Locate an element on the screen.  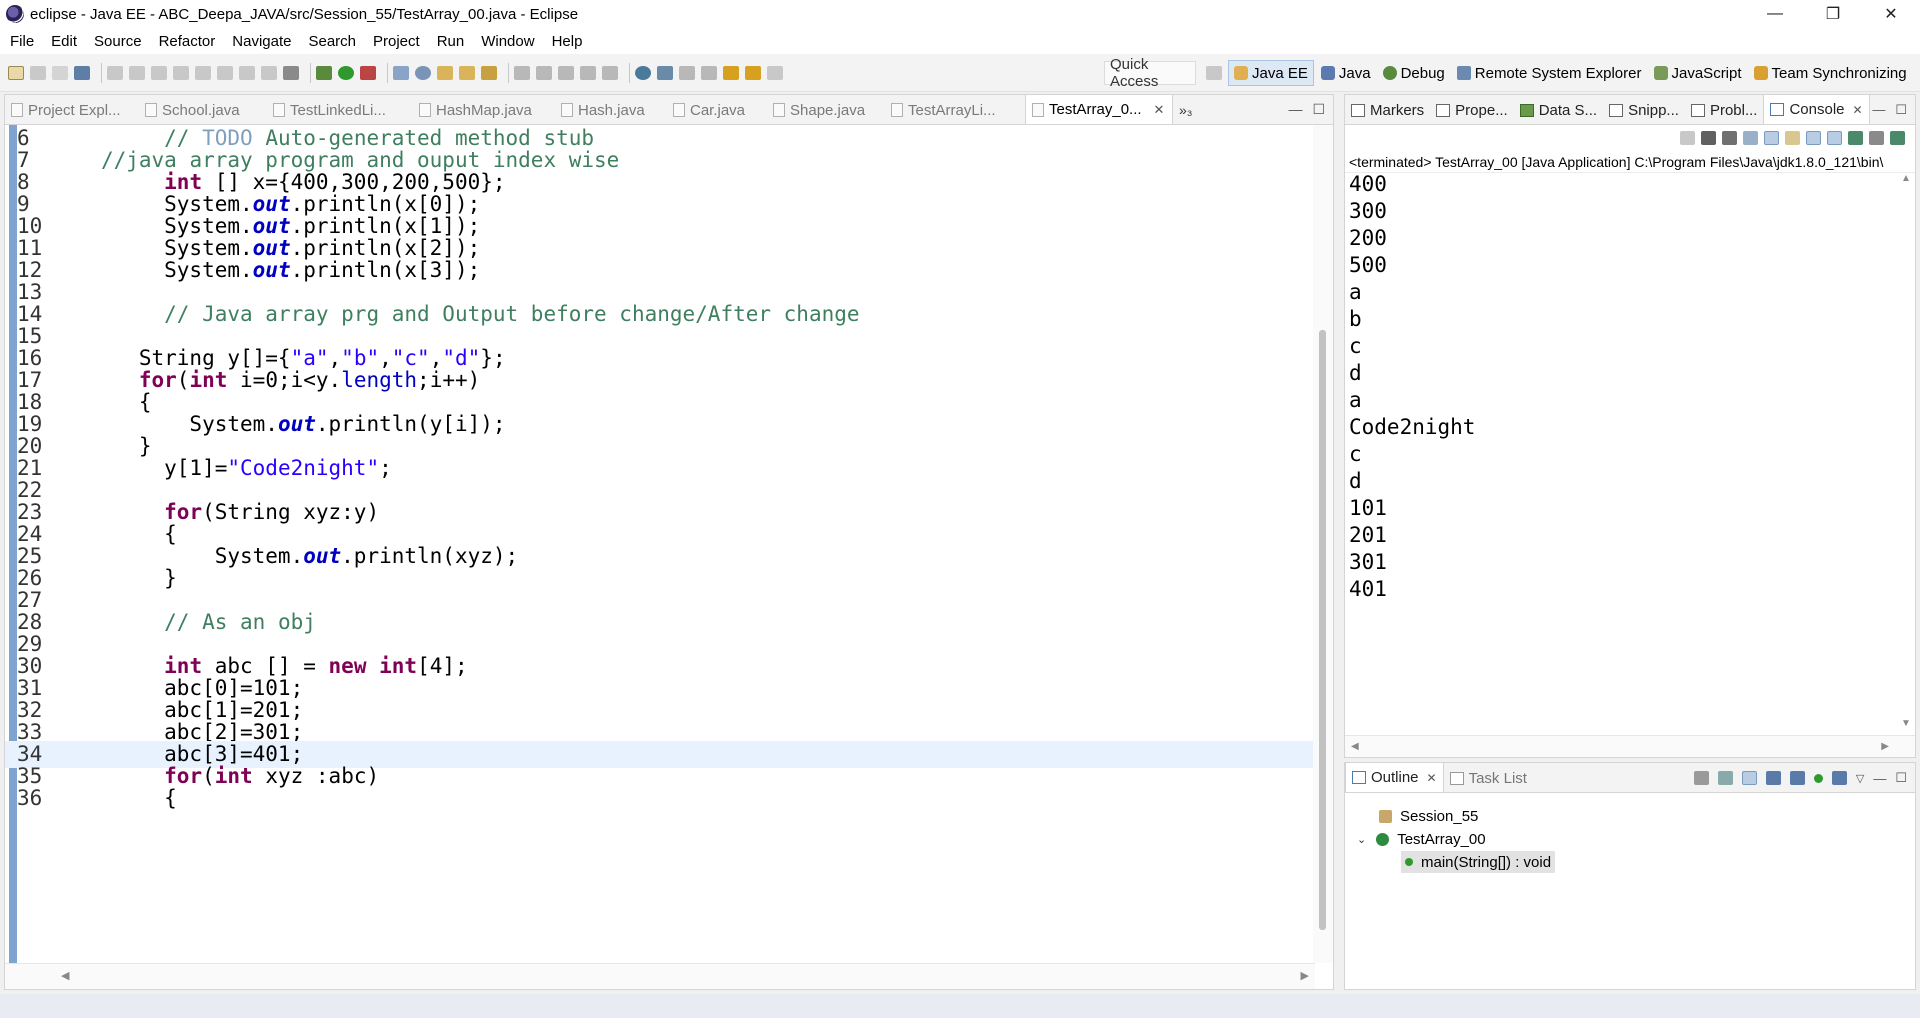
perspective-javascript: JavaScript is located at coordinates (1698, 73).